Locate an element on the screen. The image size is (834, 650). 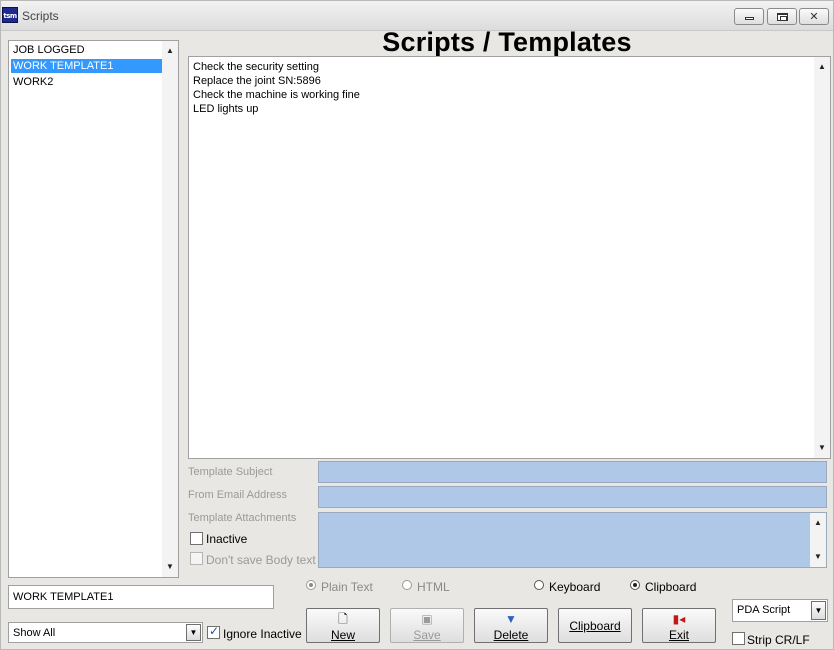
strip-crlf-label: Strip CR/LF is located at coordinates (778, 640).